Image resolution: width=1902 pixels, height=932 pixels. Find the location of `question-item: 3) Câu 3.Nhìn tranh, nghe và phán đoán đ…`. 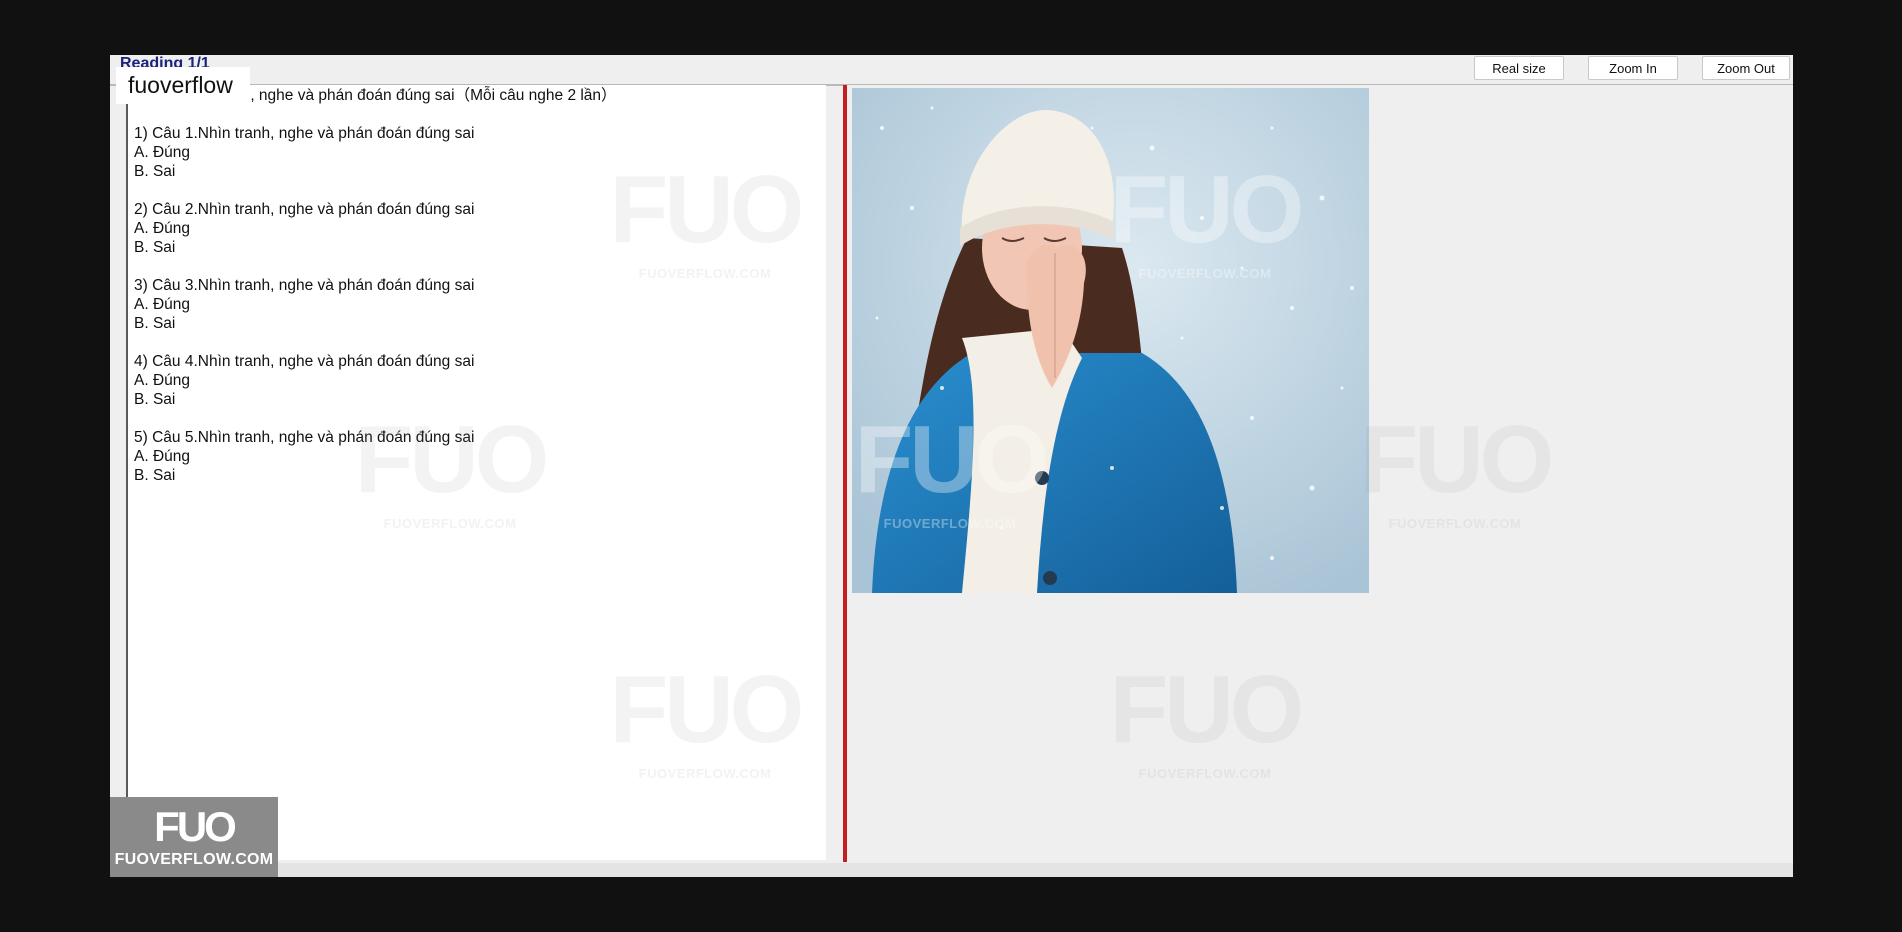

question-item: 3) Câu 3.Nhìn tranh, nghe và phán đoán đ… is located at coordinates (480, 304).